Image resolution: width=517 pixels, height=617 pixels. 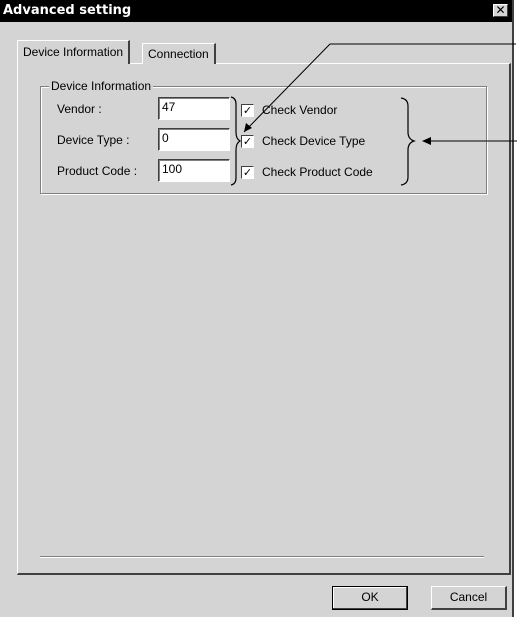 What do you see at coordinates (194, 170) in the screenshot?
I see `product-code-field: 100` at bounding box center [194, 170].